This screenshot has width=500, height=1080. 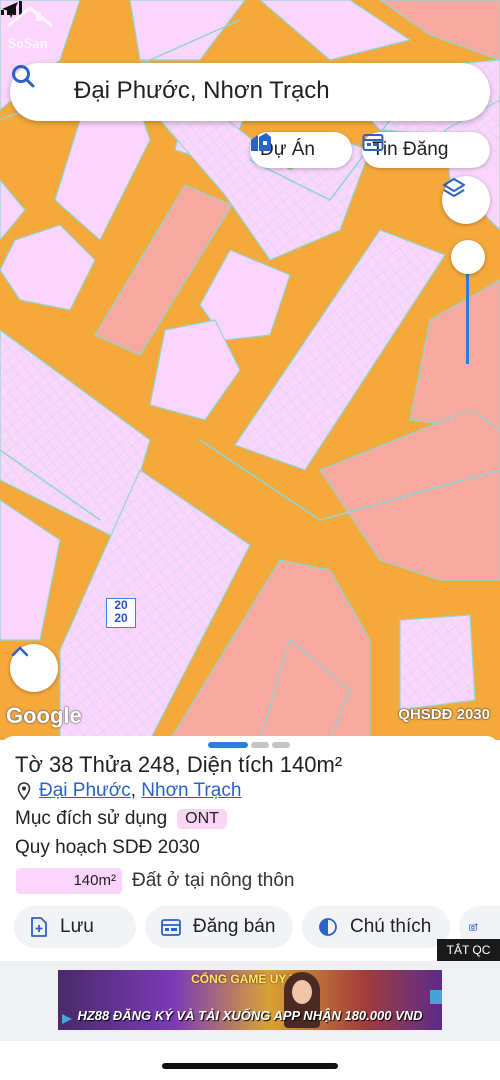 What do you see at coordinates (444, 714) in the screenshot?
I see `layer-tag: QHSDĐ 2030` at bounding box center [444, 714].